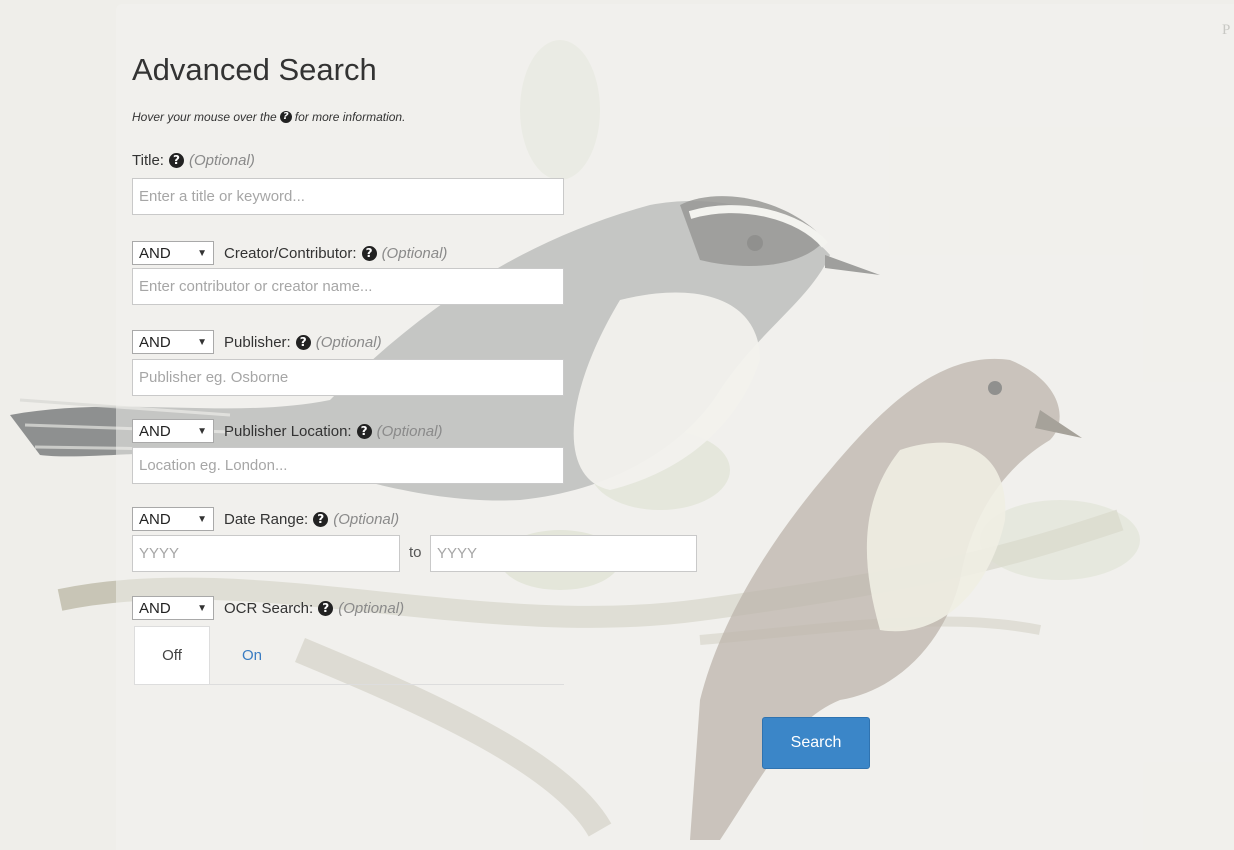  Describe the element at coordinates (173, 519) in the screenshot. I see `date-operator-select: AND ▼` at that location.